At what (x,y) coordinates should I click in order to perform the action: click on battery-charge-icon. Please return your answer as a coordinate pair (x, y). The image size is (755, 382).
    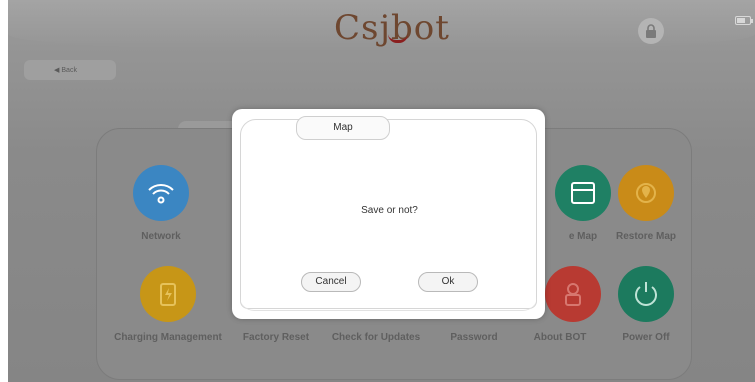
    Looking at the image, I should click on (168, 294).